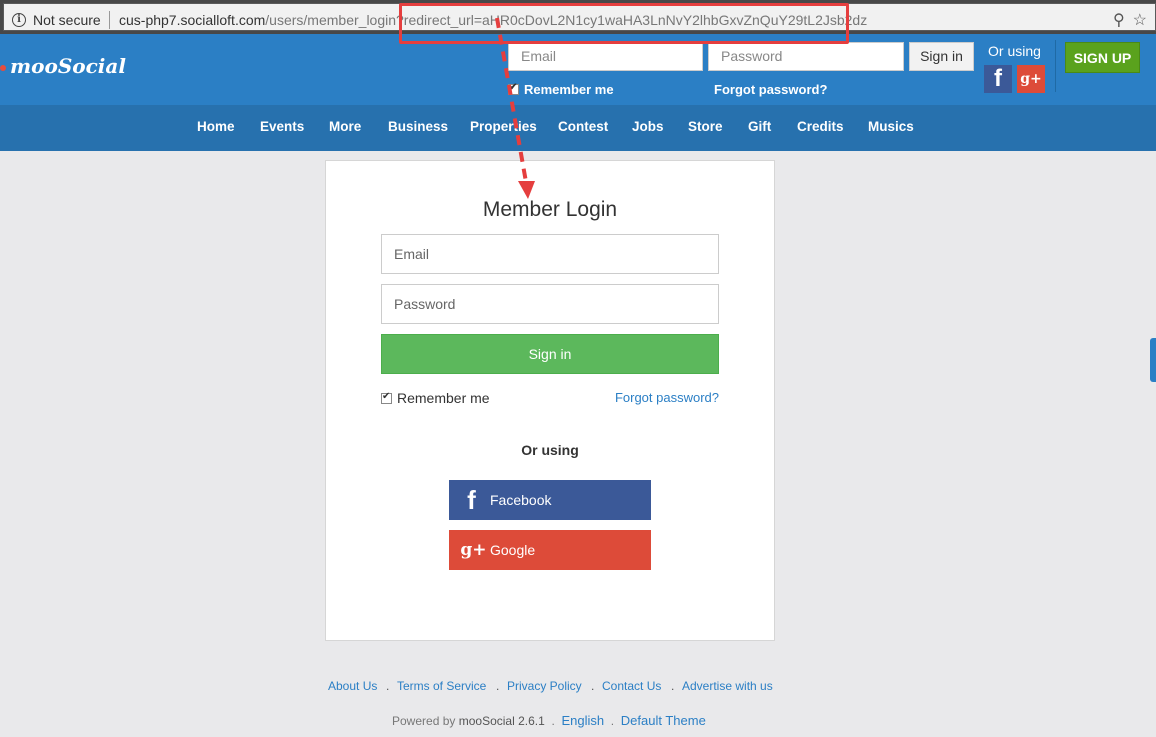 This screenshot has height=737, width=1156. What do you see at coordinates (941, 56) in the screenshot?
I see `header-signin-button: Sign in` at bounding box center [941, 56].